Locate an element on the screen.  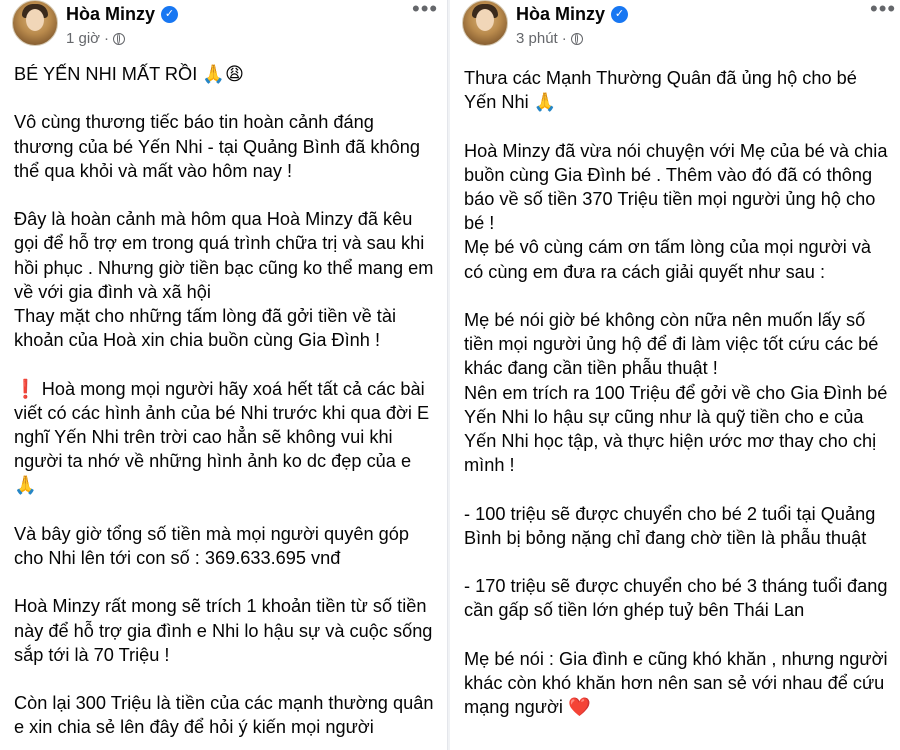
post-timestamp: 3 phút is located at coordinates (537, 38).